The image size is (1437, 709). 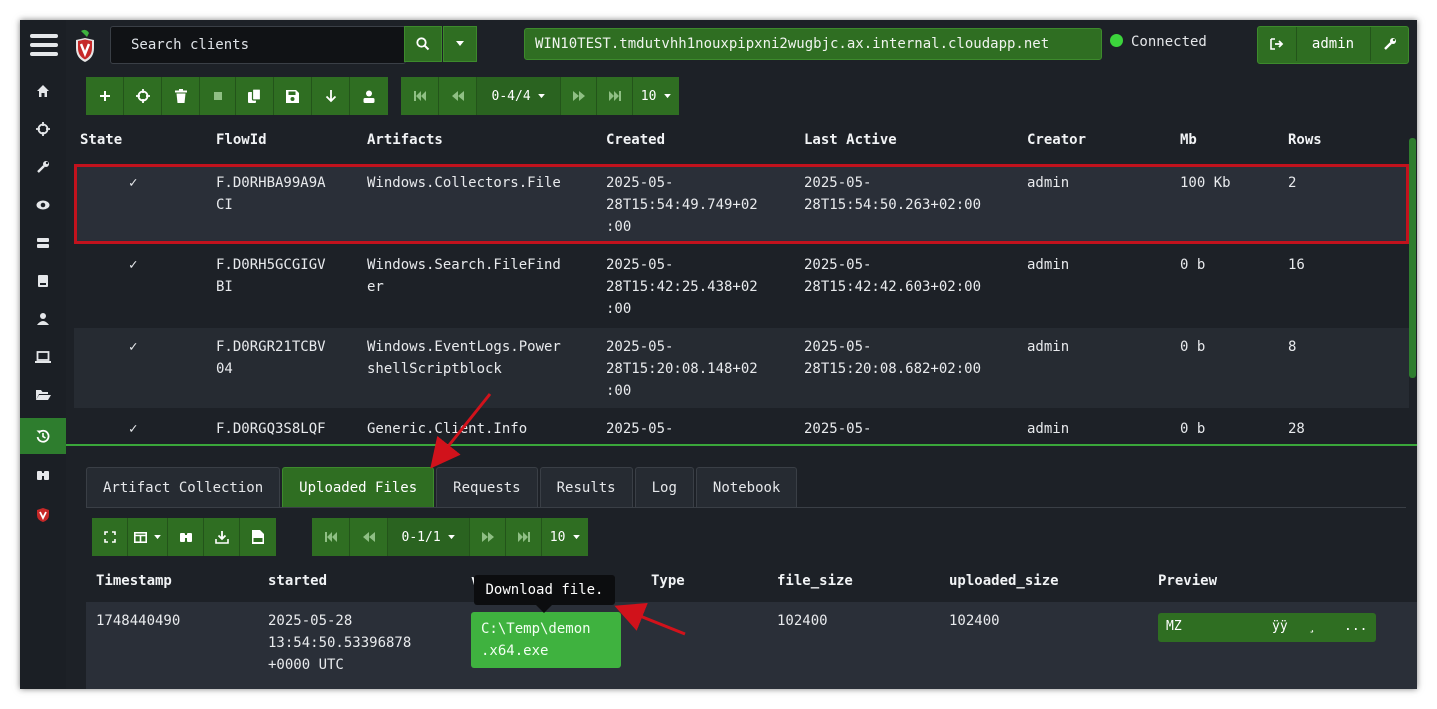 I want to click on arrow-to-uploaded-files, so click(x=461, y=431).